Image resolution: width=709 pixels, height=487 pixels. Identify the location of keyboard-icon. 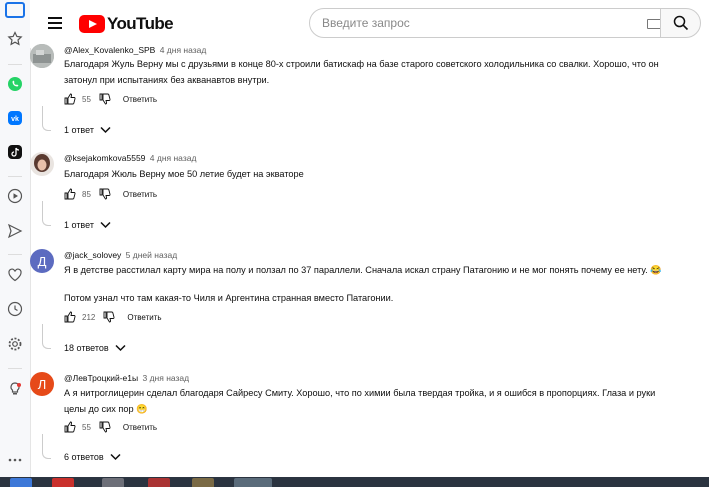
(654, 24).